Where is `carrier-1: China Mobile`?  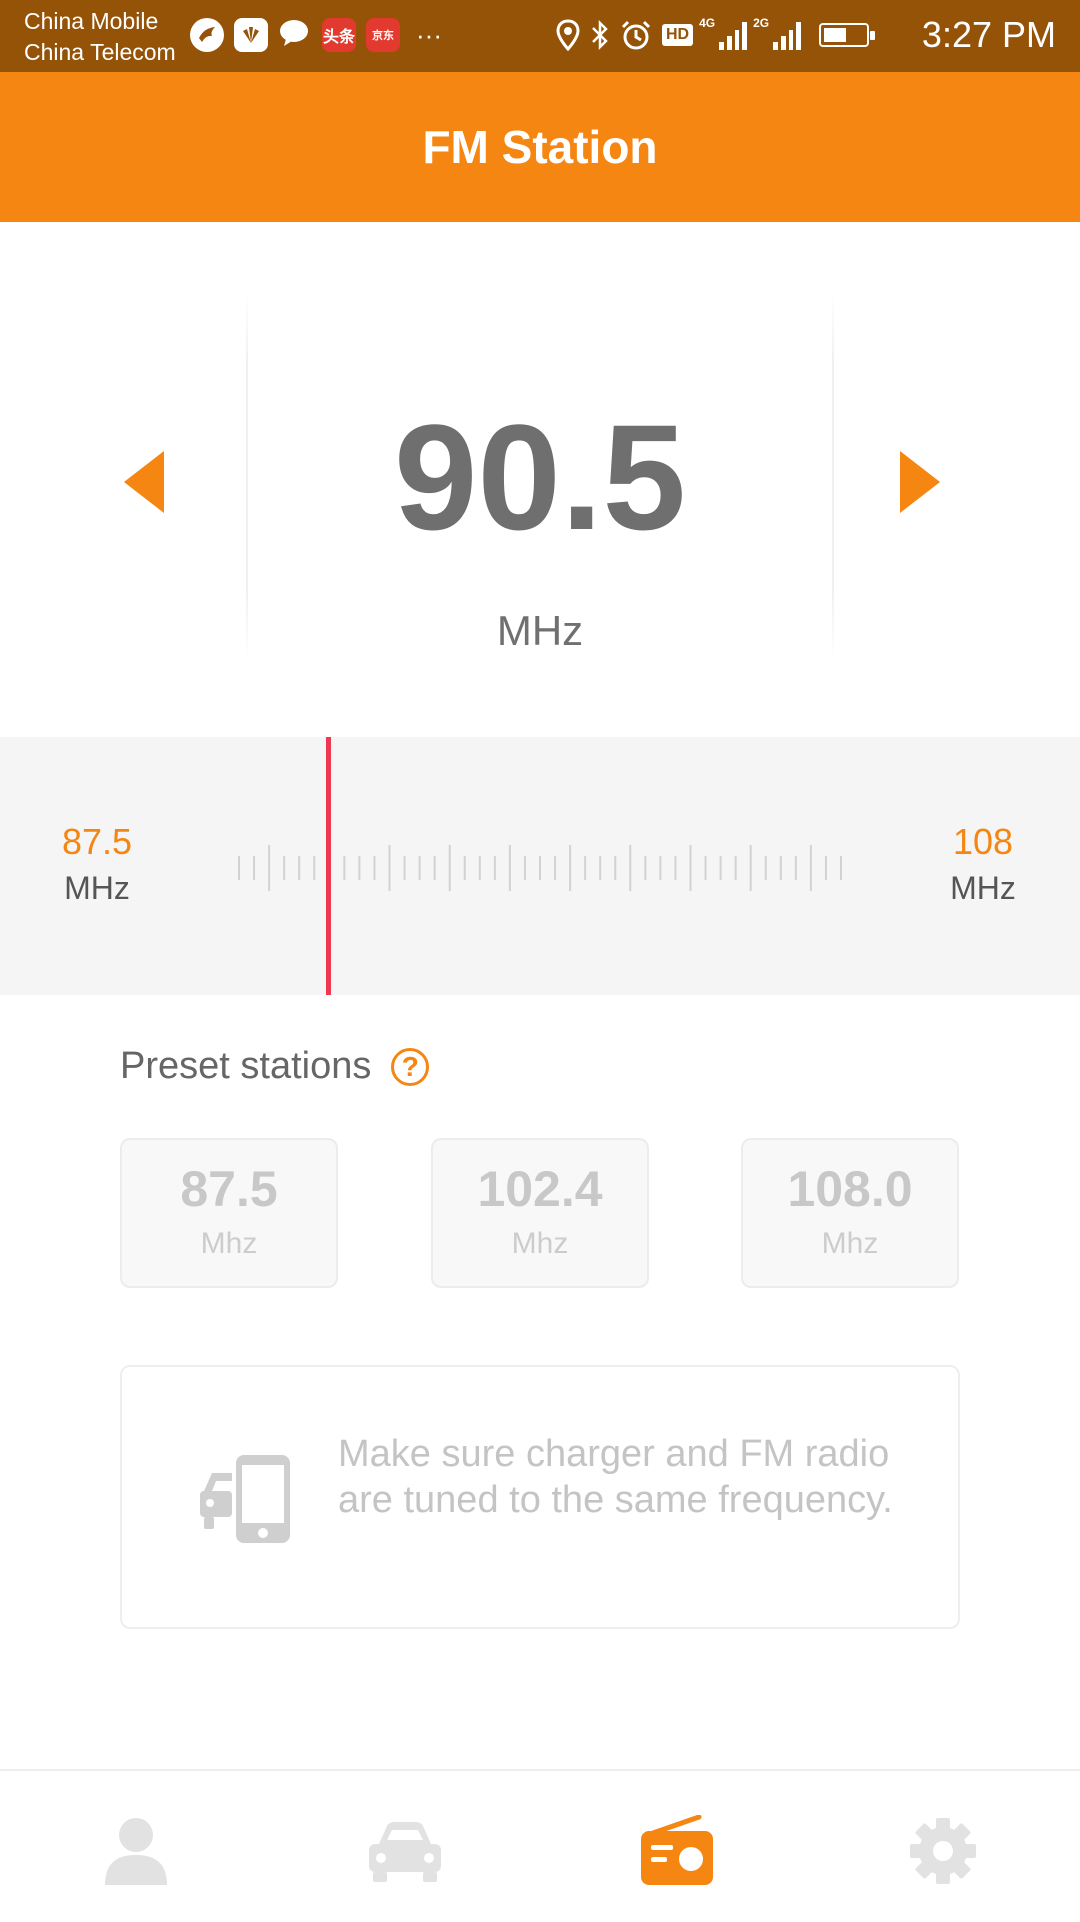 carrier-1: China Mobile is located at coordinates (91, 21).